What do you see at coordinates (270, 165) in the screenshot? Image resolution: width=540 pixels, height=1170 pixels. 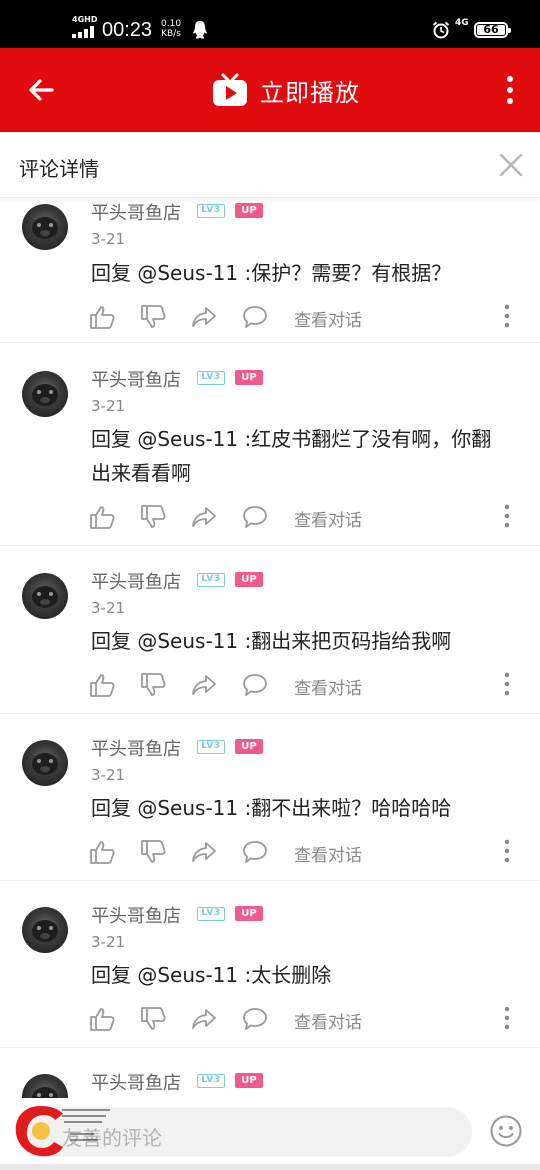 I see `comment-detail-header: 评论详情` at bounding box center [270, 165].